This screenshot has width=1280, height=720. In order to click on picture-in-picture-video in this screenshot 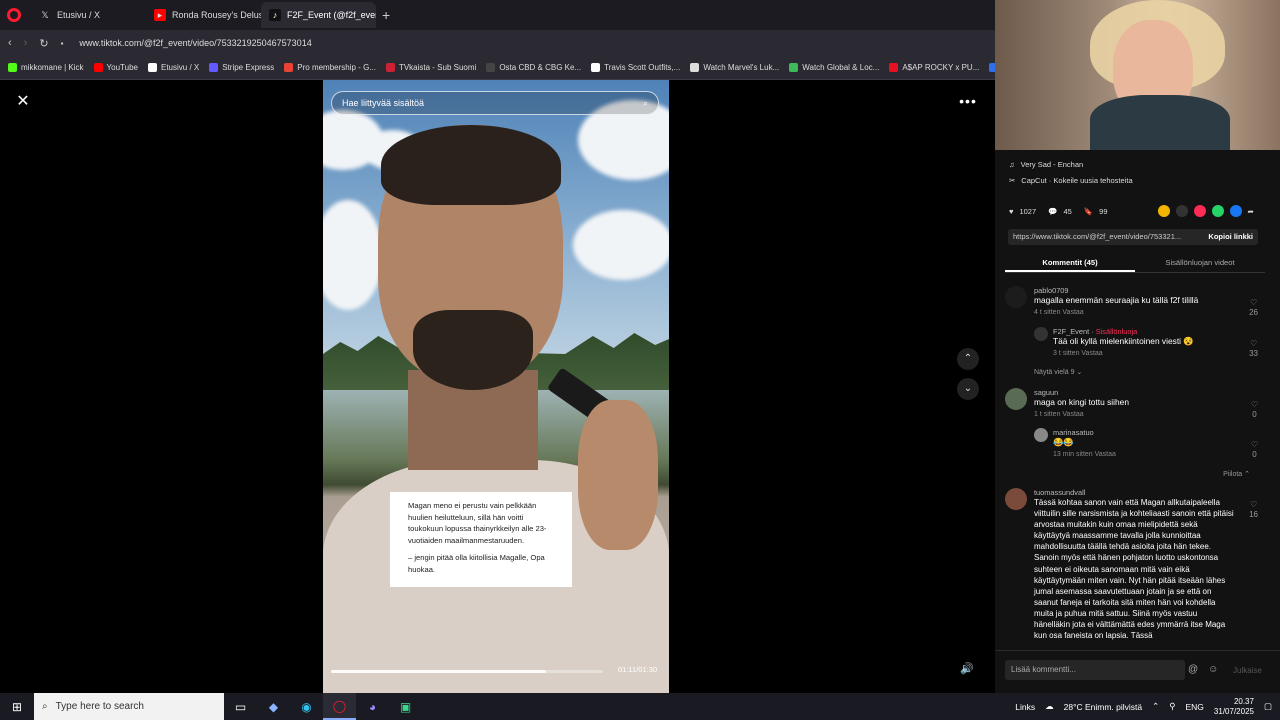, I will do `click(1137, 75)`.